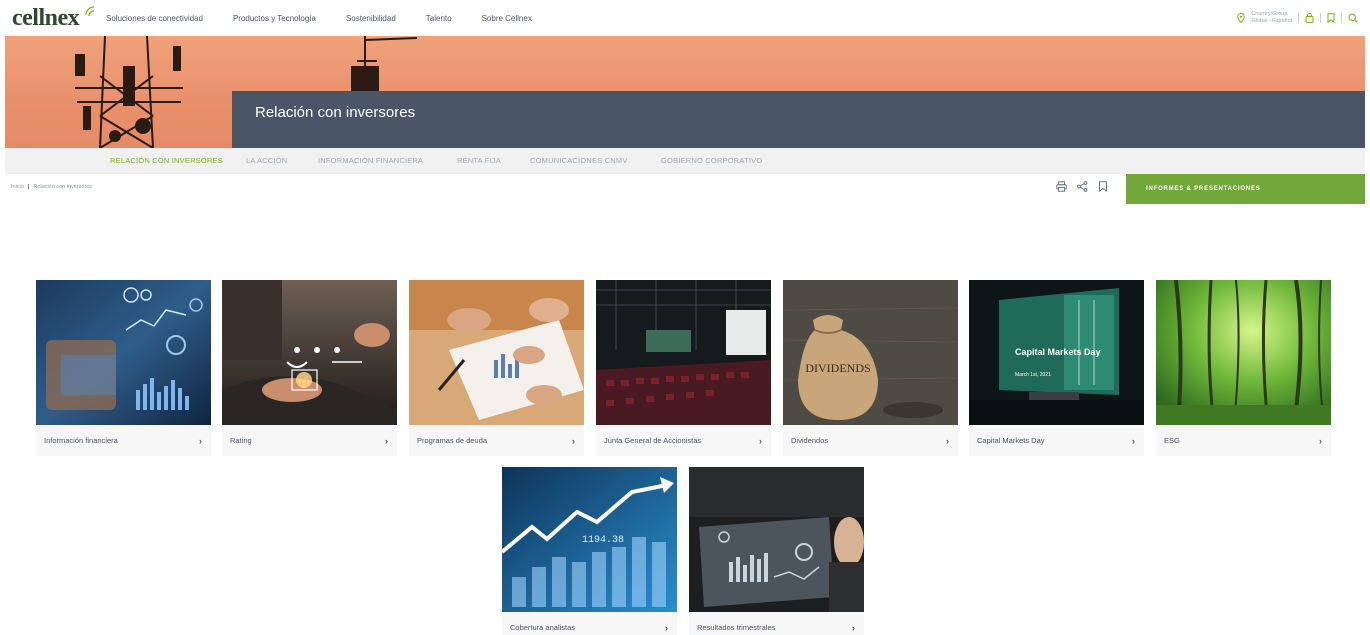 This screenshot has width=1370, height=635. Describe the element at coordinates (736, 627) in the screenshot. I see `card-label: Resultados trimestrales` at that location.